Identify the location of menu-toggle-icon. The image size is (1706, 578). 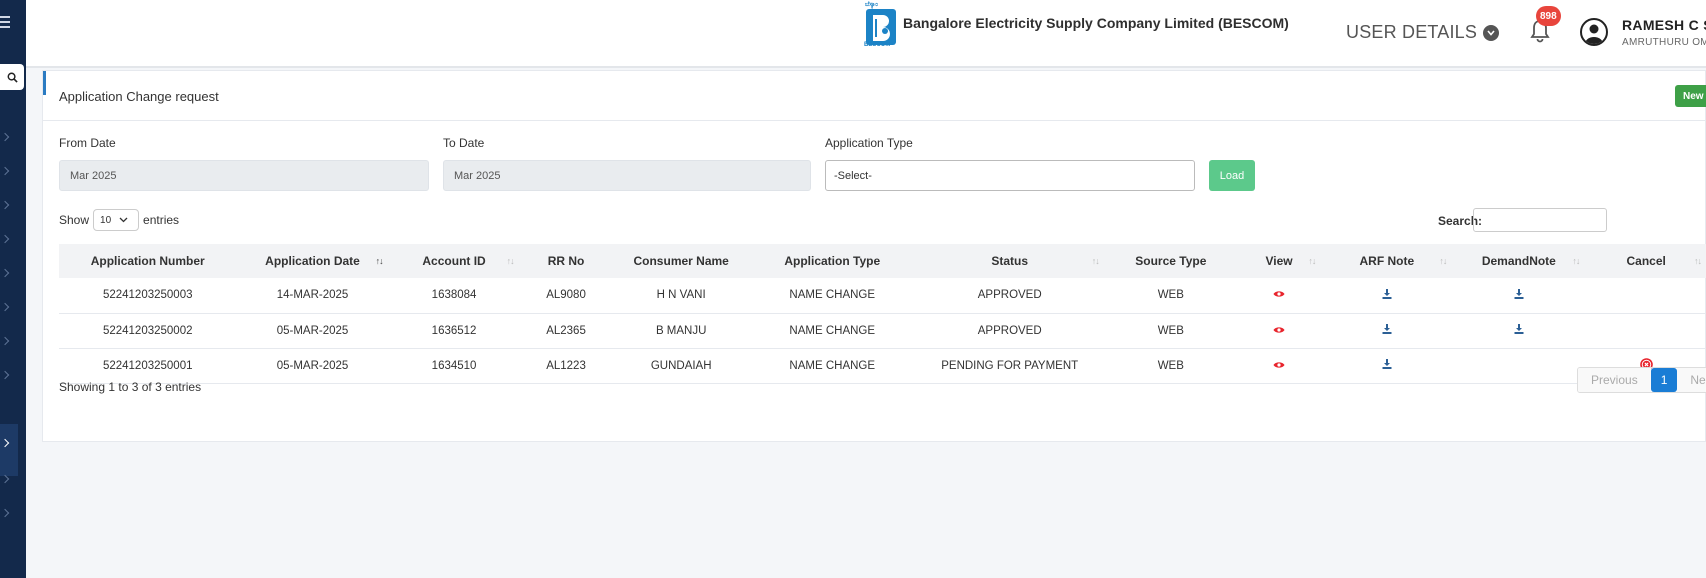
(7, 23).